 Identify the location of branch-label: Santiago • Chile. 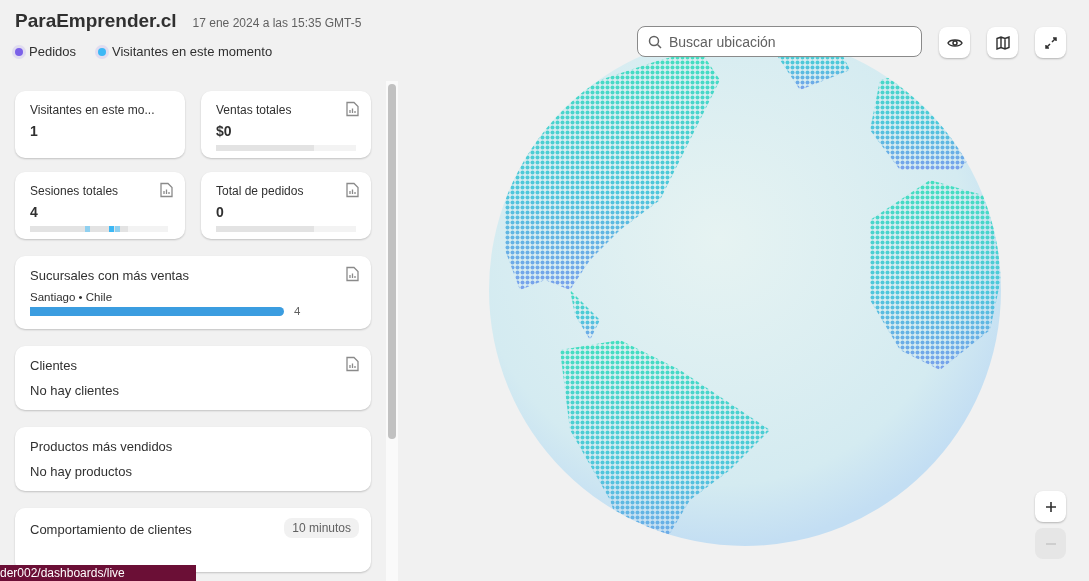
(72, 297).